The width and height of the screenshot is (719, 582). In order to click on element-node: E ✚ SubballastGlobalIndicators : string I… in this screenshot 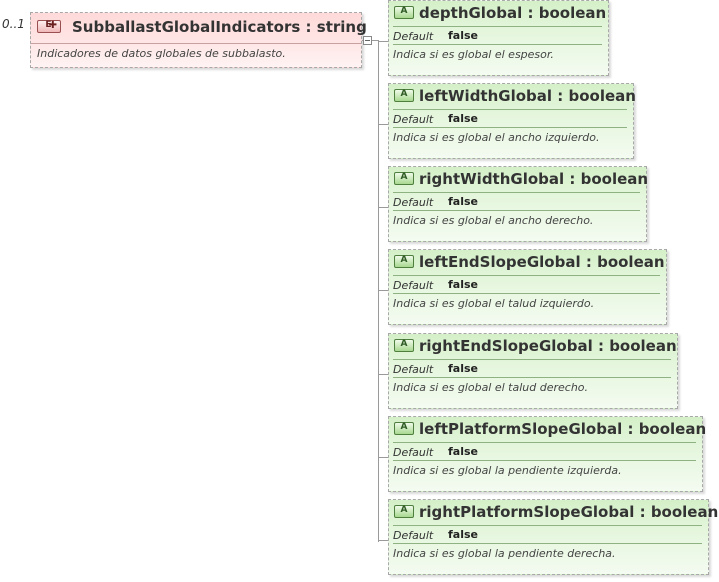, I will do `click(198, 40)`.